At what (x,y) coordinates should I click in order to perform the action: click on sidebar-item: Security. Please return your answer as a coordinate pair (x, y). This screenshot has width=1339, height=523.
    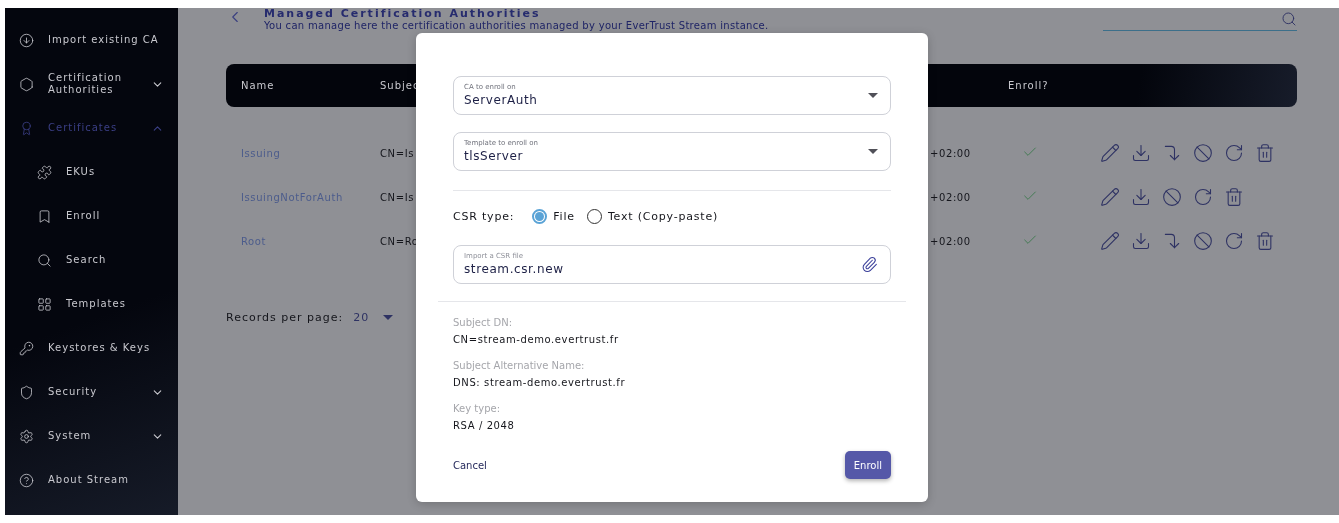
    Looking at the image, I should click on (91, 392).